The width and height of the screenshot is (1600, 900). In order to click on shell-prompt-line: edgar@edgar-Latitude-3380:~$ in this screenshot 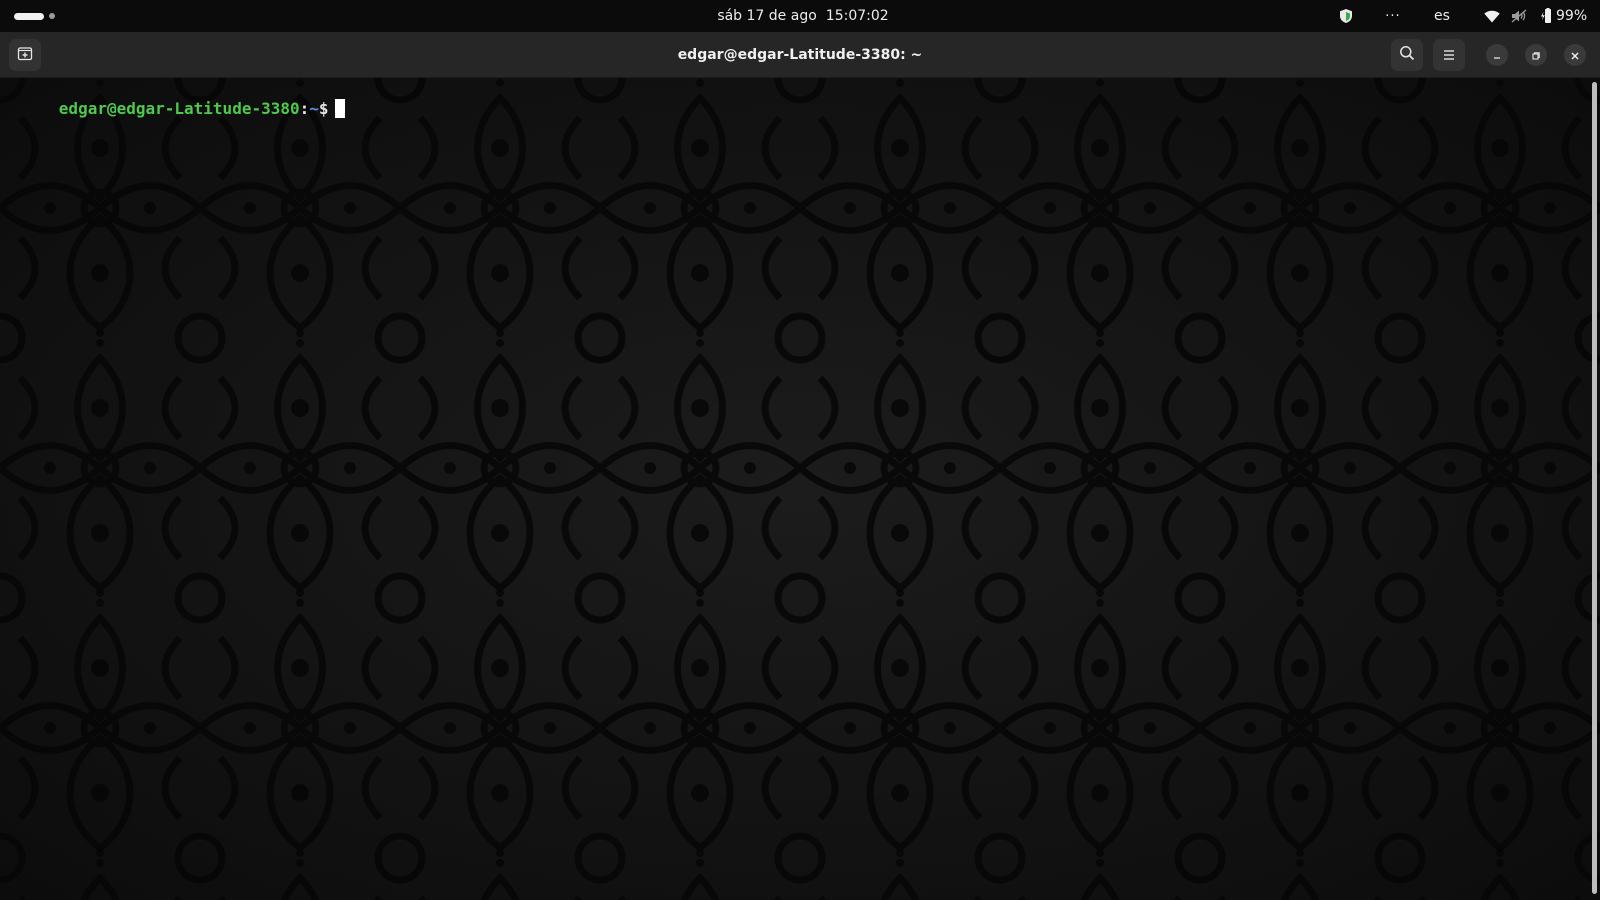, I will do `click(173, 109)`.